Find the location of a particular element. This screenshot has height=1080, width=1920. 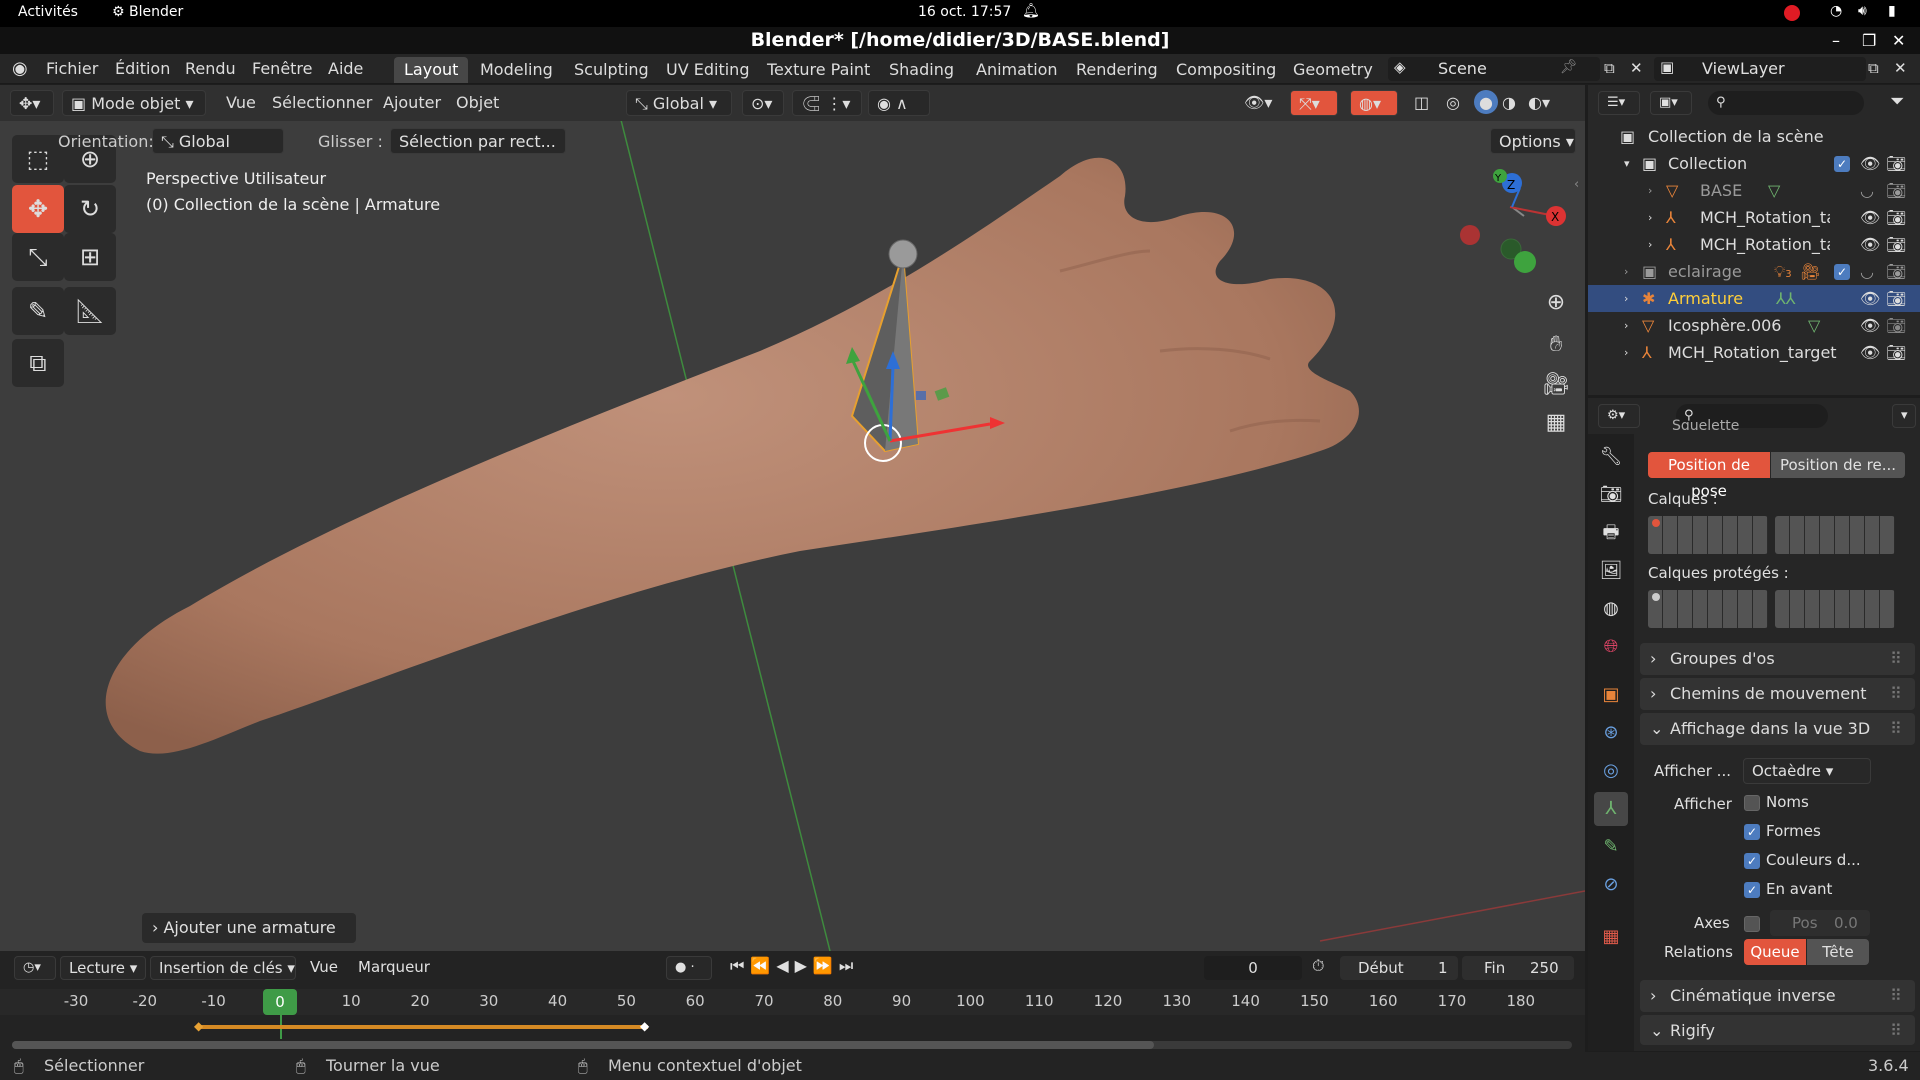

clock: 16 oct. 17:57 is located at coordinates (964, 12).